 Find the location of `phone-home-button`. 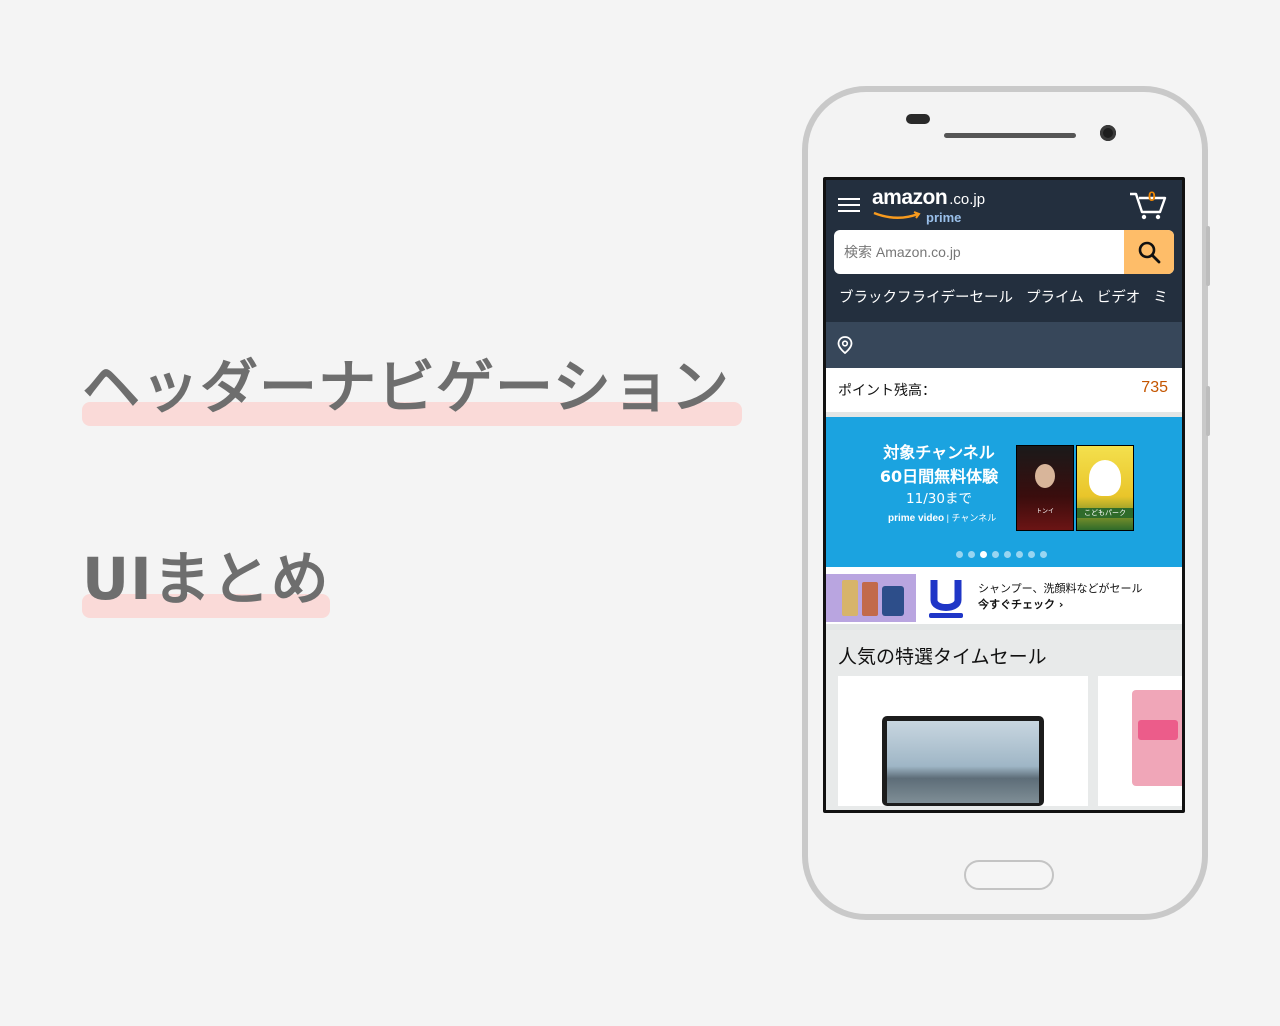

phone-home-button is located at coordinates (1009, 875).